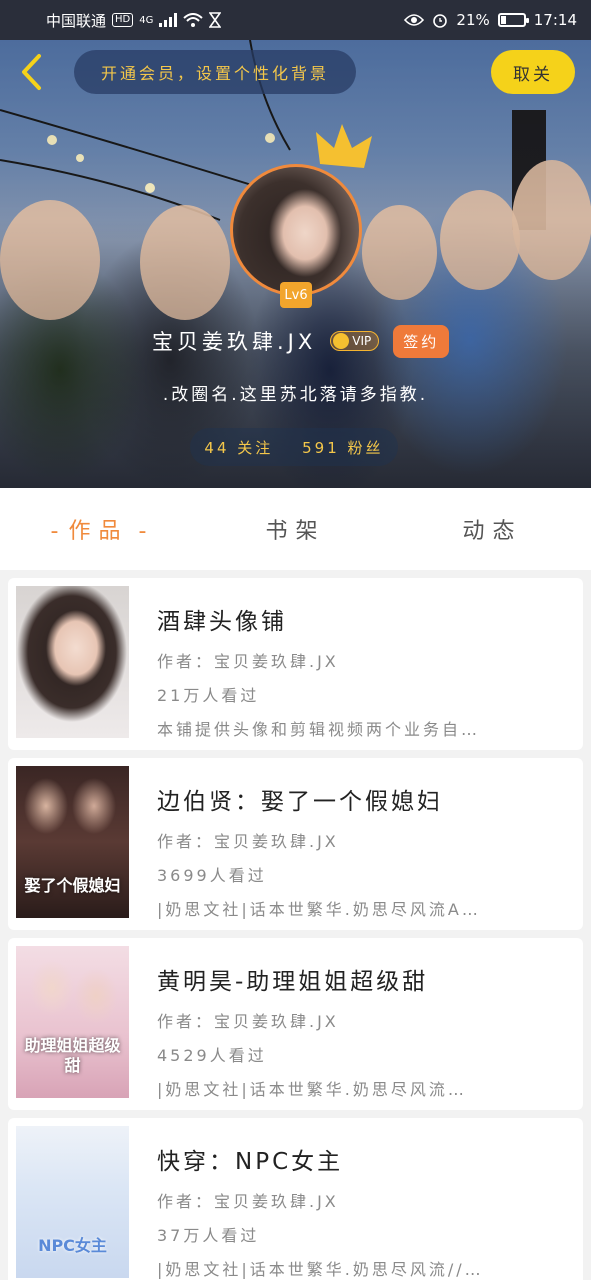 Image resolution: width=591 pixels, height=1280 pixels. I want to click on vip-crown-icon, so click(341, 341).